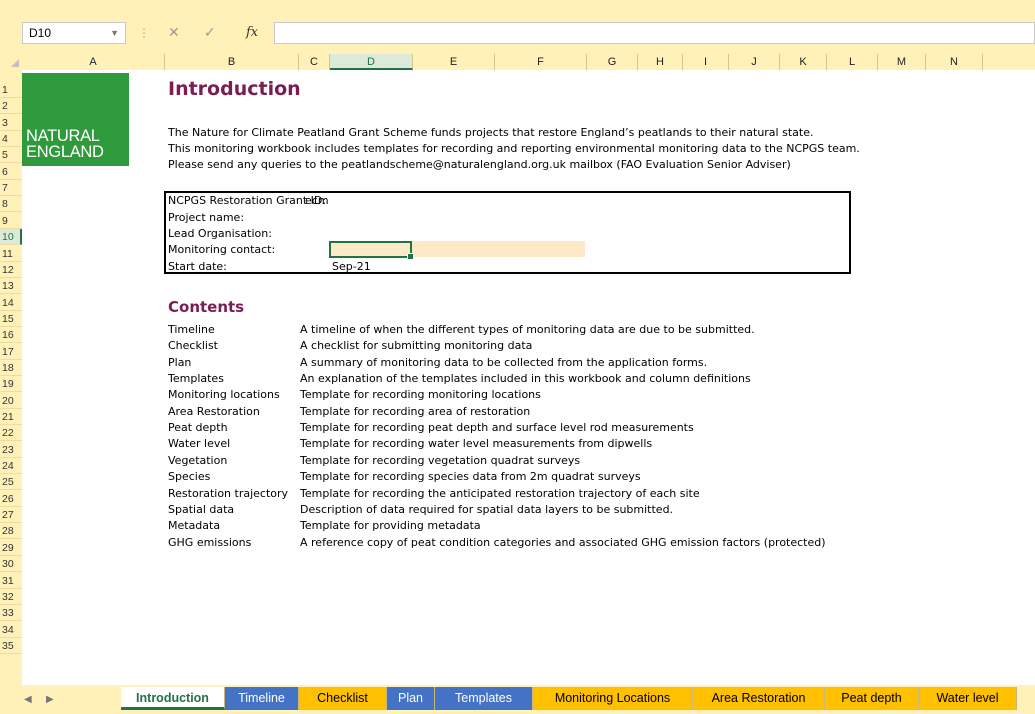 This screenshot has width=1035, height=714. I want to click on row-header-17: 17, so click(11, 352).